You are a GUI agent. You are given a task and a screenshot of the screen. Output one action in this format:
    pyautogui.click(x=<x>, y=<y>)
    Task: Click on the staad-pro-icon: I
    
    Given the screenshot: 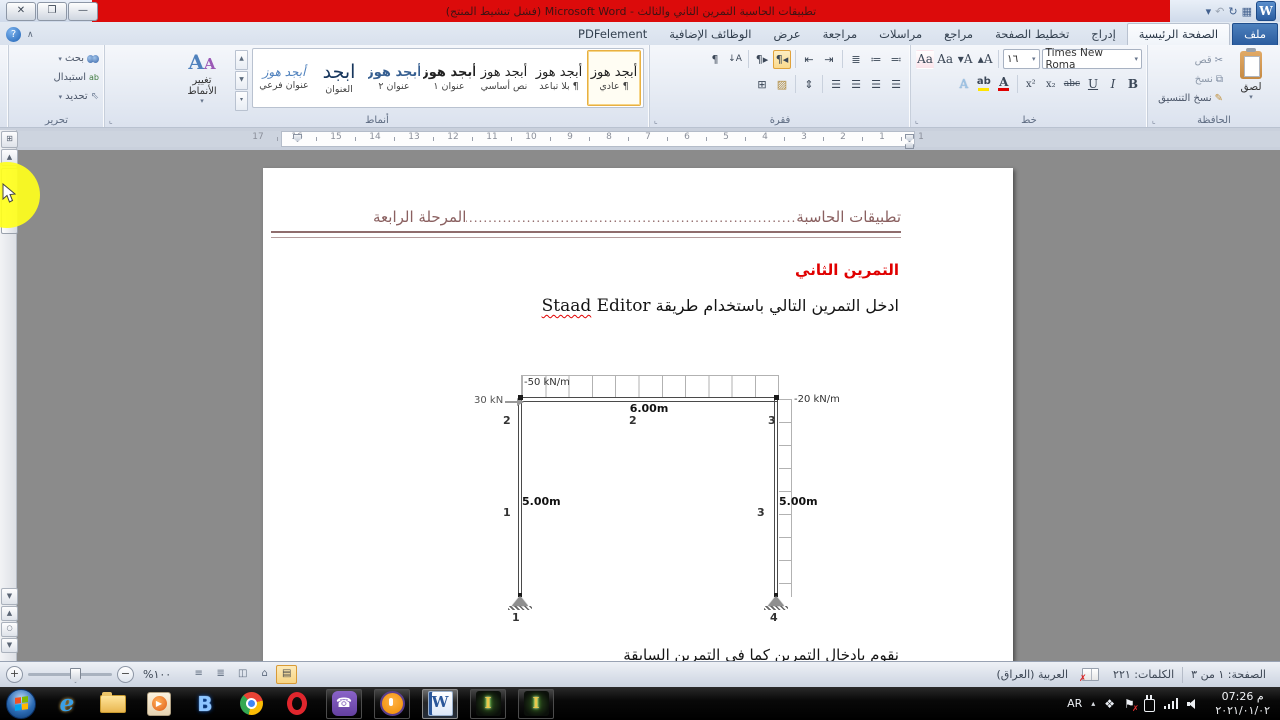 What is the action you would take?
    pyautogui.click(x=488, y=703)
    